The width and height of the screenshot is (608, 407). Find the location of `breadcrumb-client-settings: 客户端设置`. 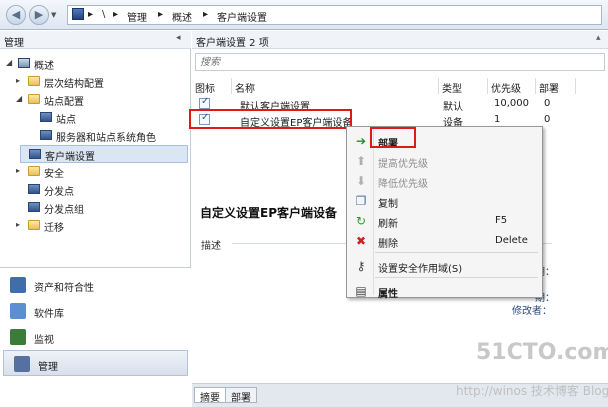

breadcrumb-client-settings: 客户端设置 is located at coordinates (242, 16).